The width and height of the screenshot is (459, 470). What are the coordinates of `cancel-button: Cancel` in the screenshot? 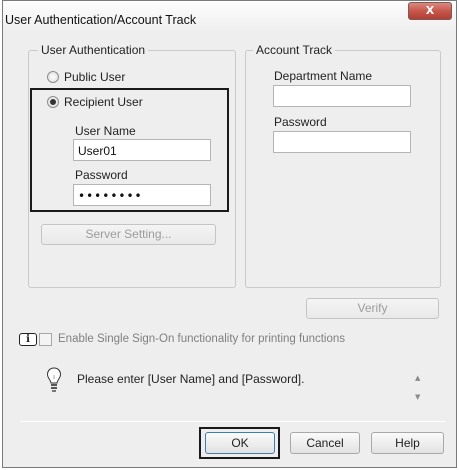 It's located at (325, 443).